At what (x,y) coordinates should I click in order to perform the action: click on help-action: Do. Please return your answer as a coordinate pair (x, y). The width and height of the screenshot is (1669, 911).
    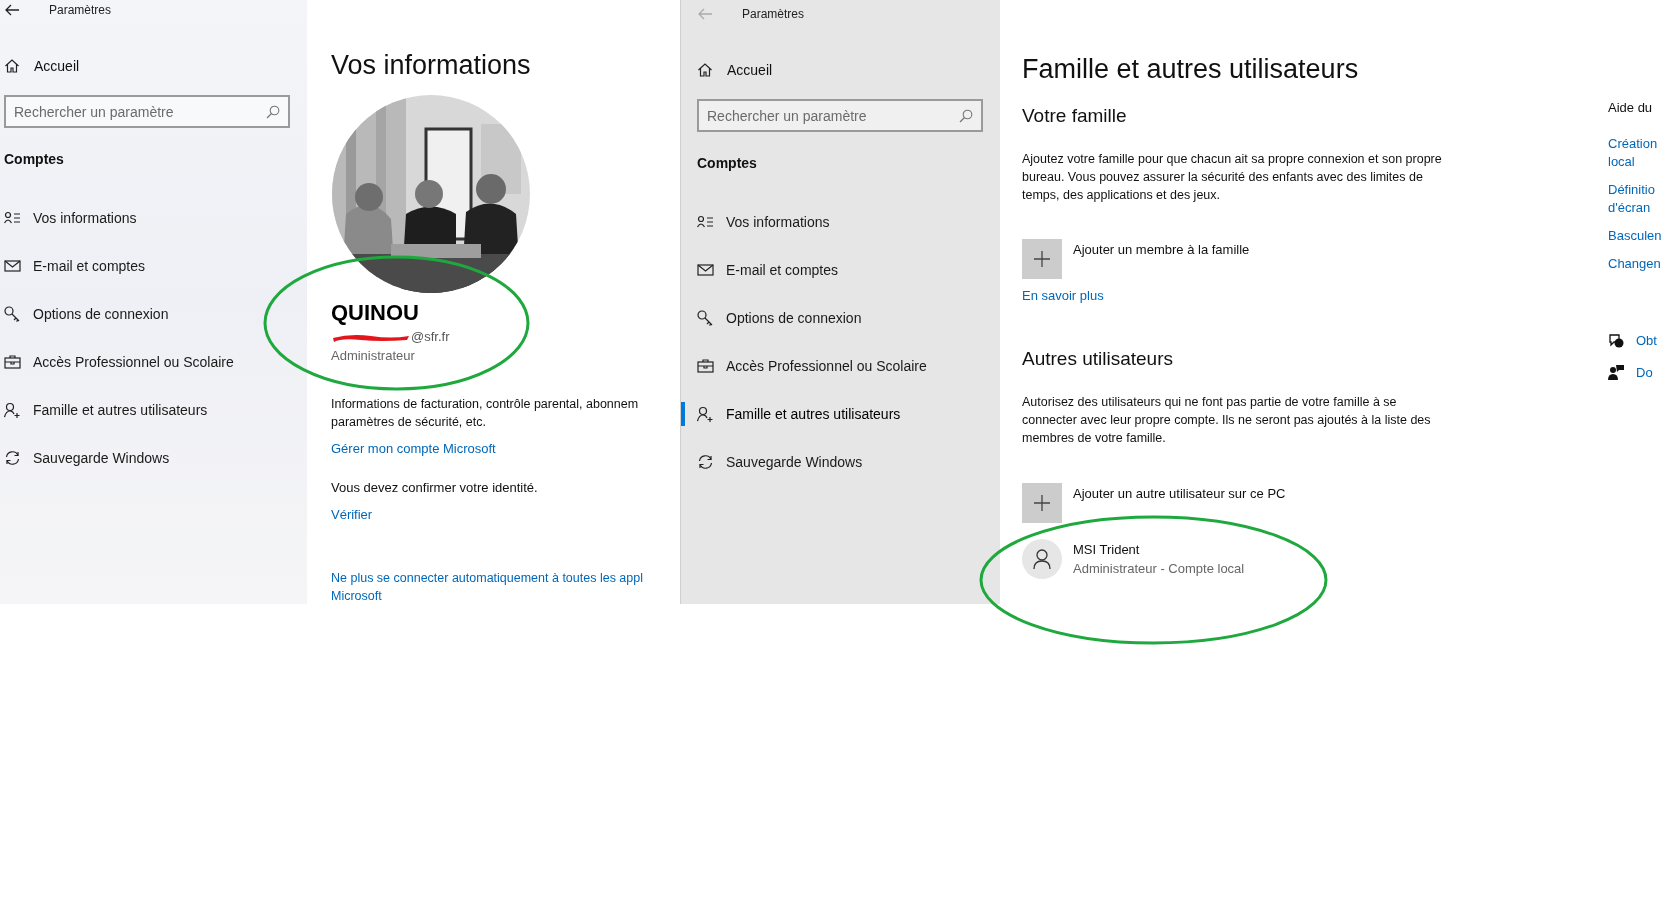
    Looking at the image, I should click on (1638, 372).